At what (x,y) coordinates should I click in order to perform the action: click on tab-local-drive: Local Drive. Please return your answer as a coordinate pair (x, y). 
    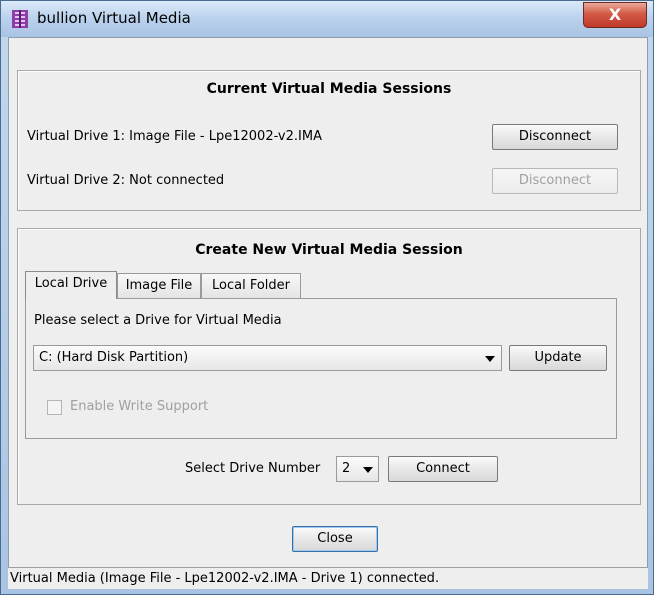
    Looking at the image, I should click on (71, 285).